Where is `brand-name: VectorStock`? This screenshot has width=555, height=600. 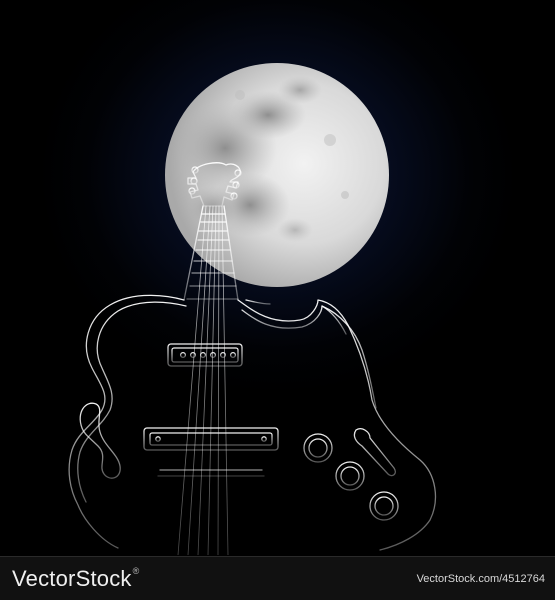
brand-name: VectorStock is located at coordinates (72, 578).